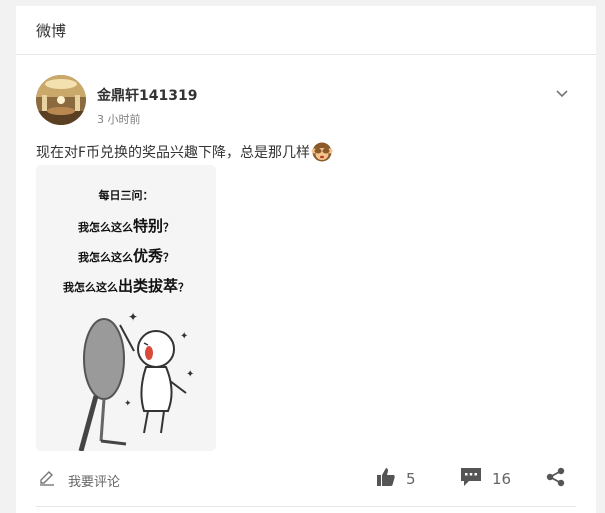  What do you see at coordinates (61, 100) in the screenshot?
I see `avatar` at bounding box center [61, 100].